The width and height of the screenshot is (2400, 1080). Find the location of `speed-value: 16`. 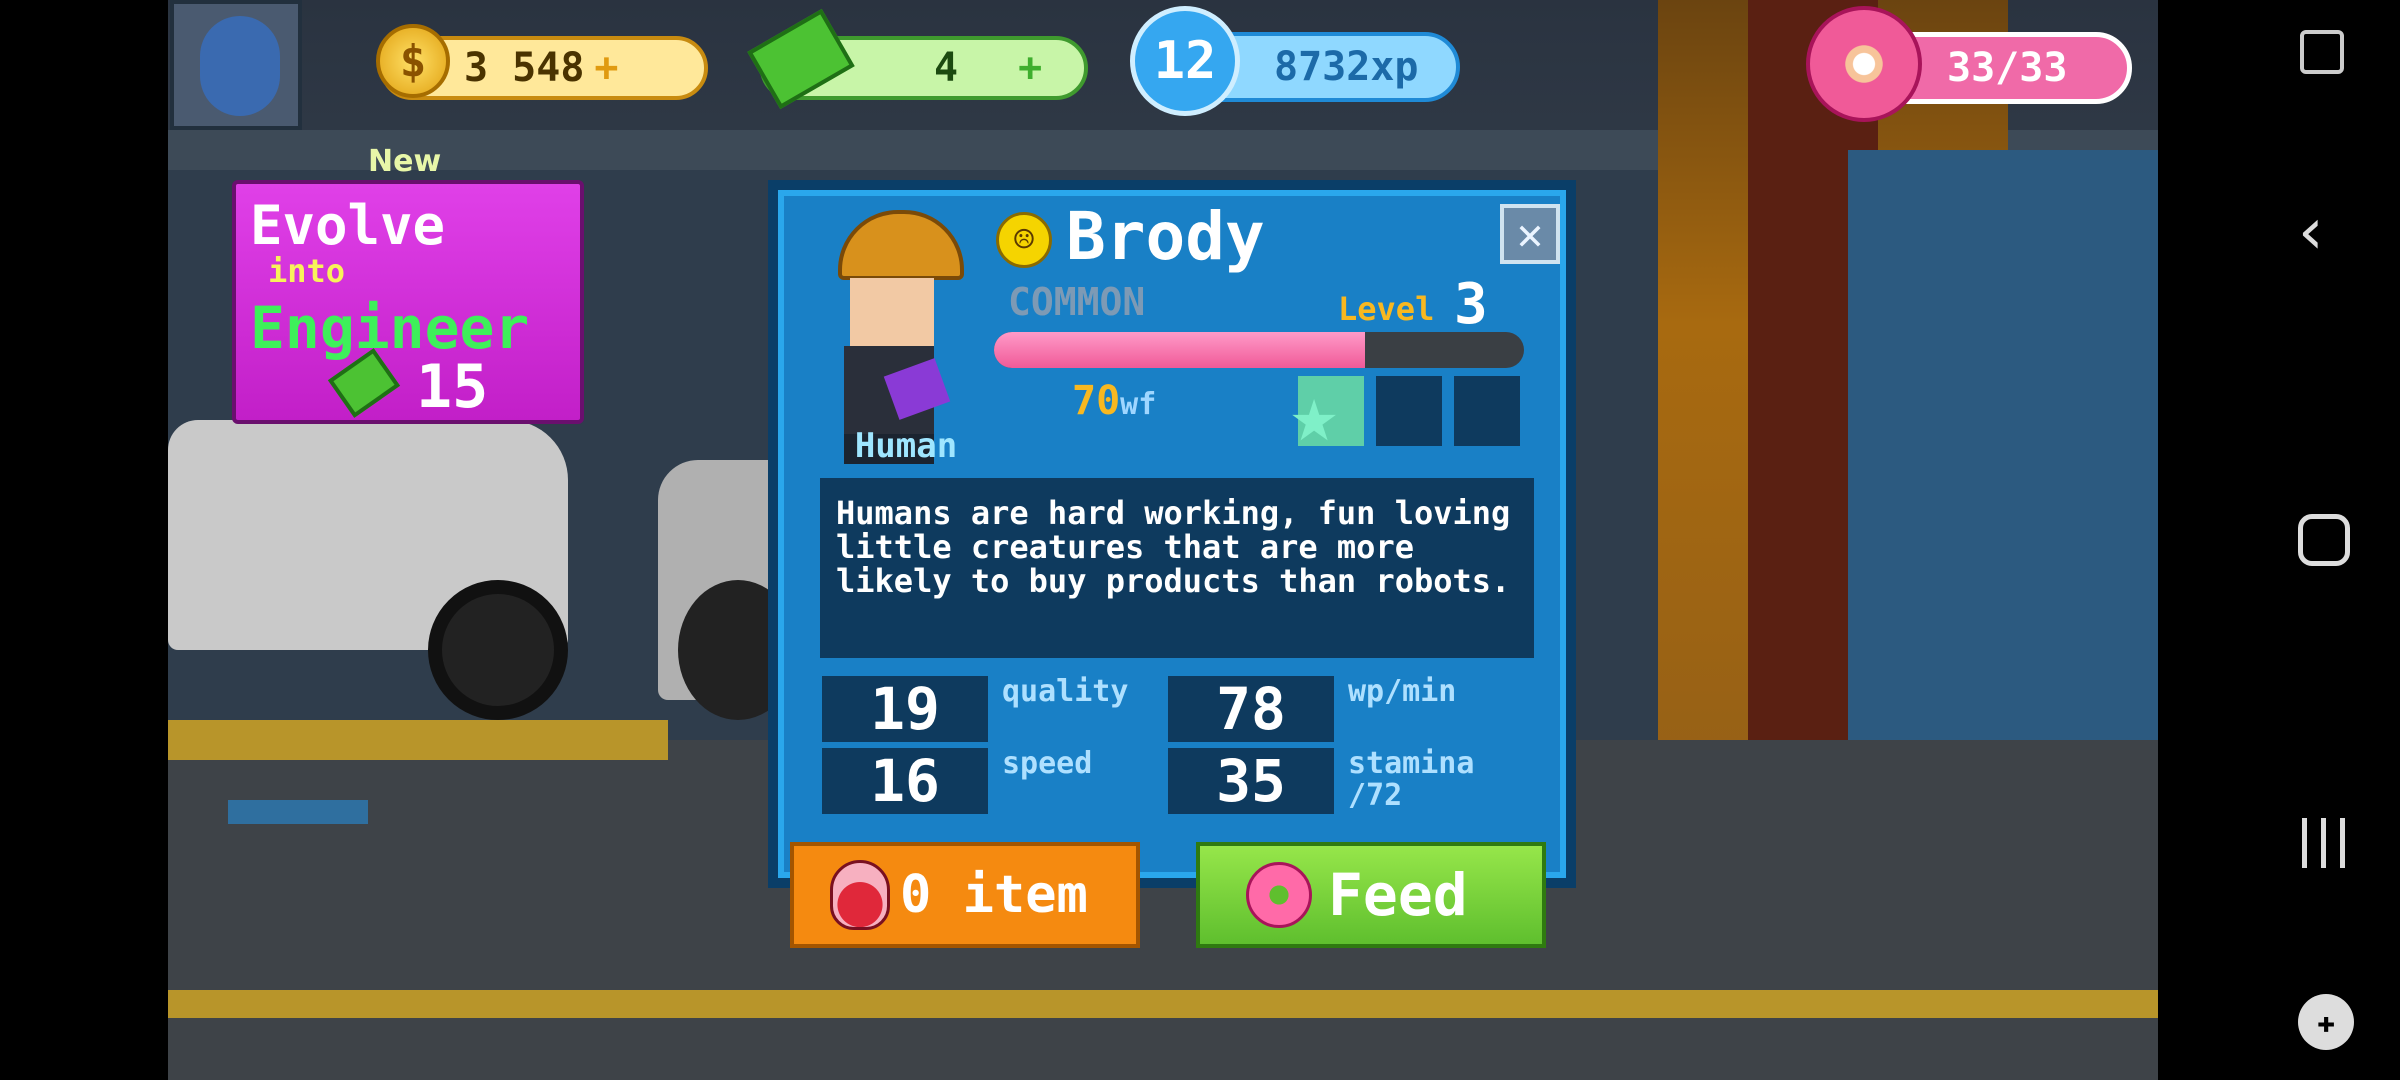

speed-value: 16 is located at coordinates (905, 781).